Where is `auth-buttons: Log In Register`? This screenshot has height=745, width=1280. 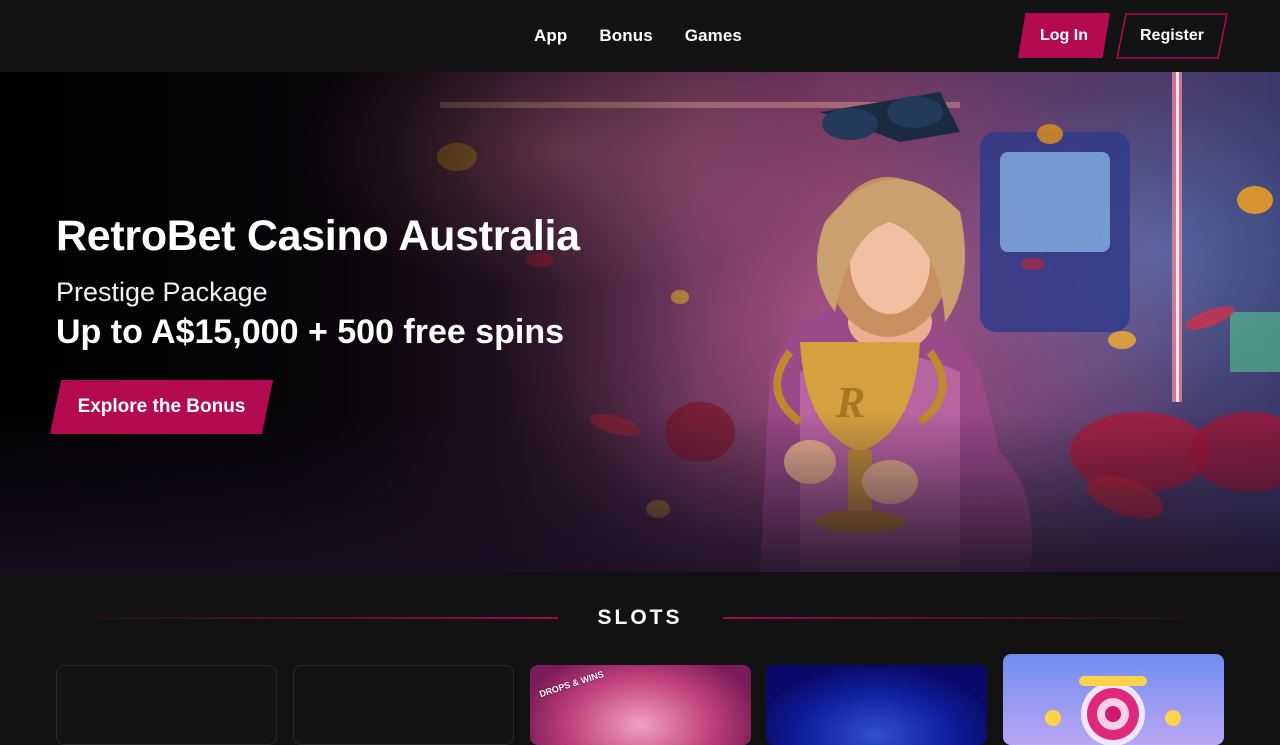 auth-buttons: Log In Register is located at coordinates (1123, 36).